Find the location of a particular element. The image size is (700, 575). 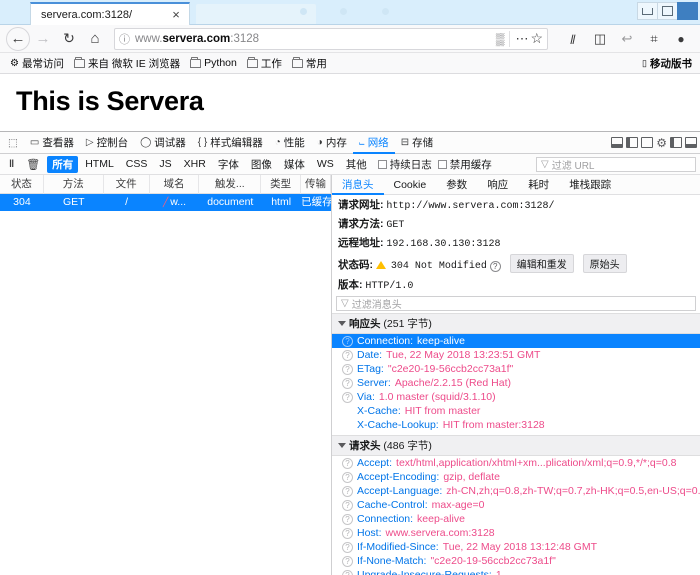

header-row: ? Upgrade-Insecure-Requests: 1 is located at coordinates (516, 571).